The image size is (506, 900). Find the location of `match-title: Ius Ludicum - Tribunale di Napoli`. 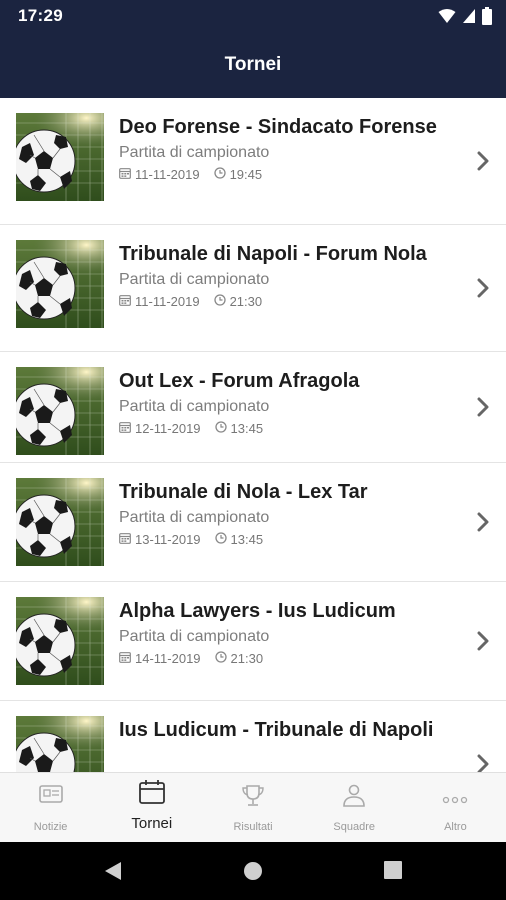

match-title: Ius Ludicum - Tribunale di Napoli is located at coordinates (276, 730).